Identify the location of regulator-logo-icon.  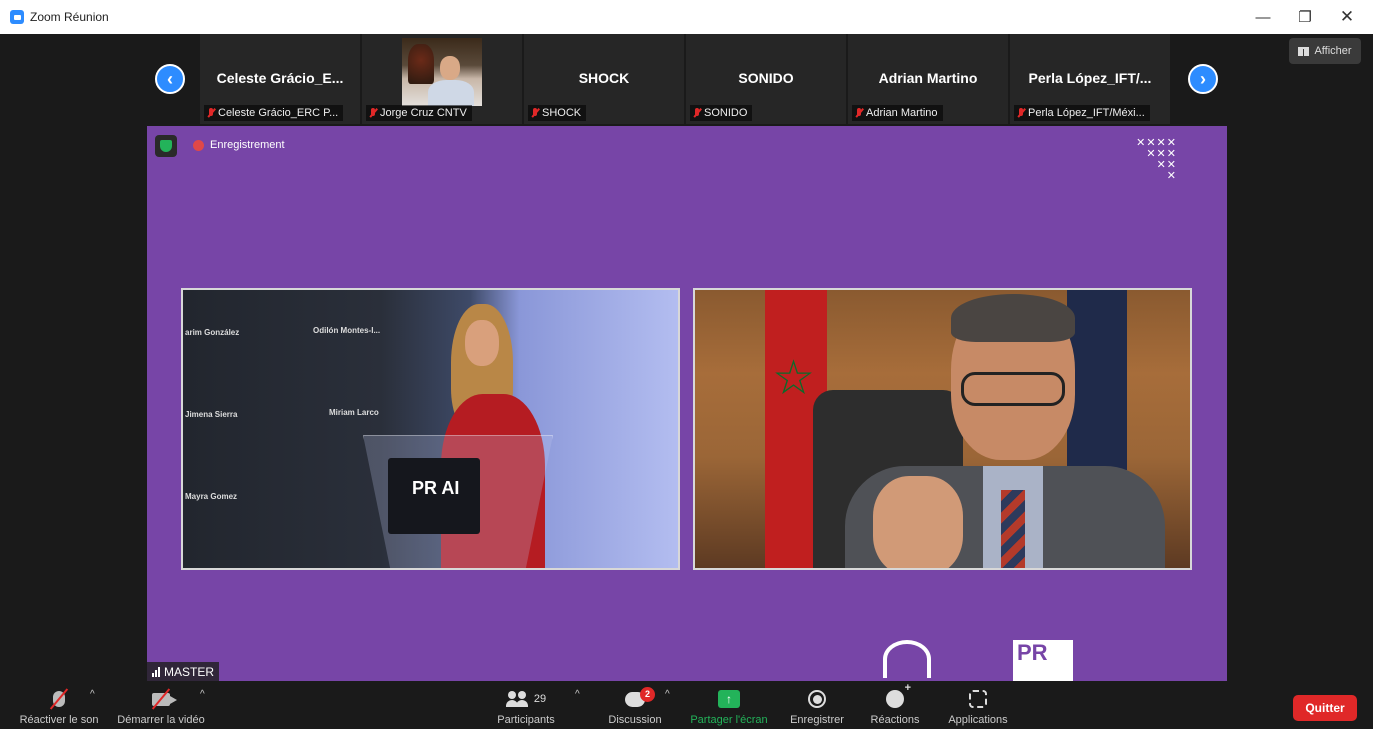
(907, 659).